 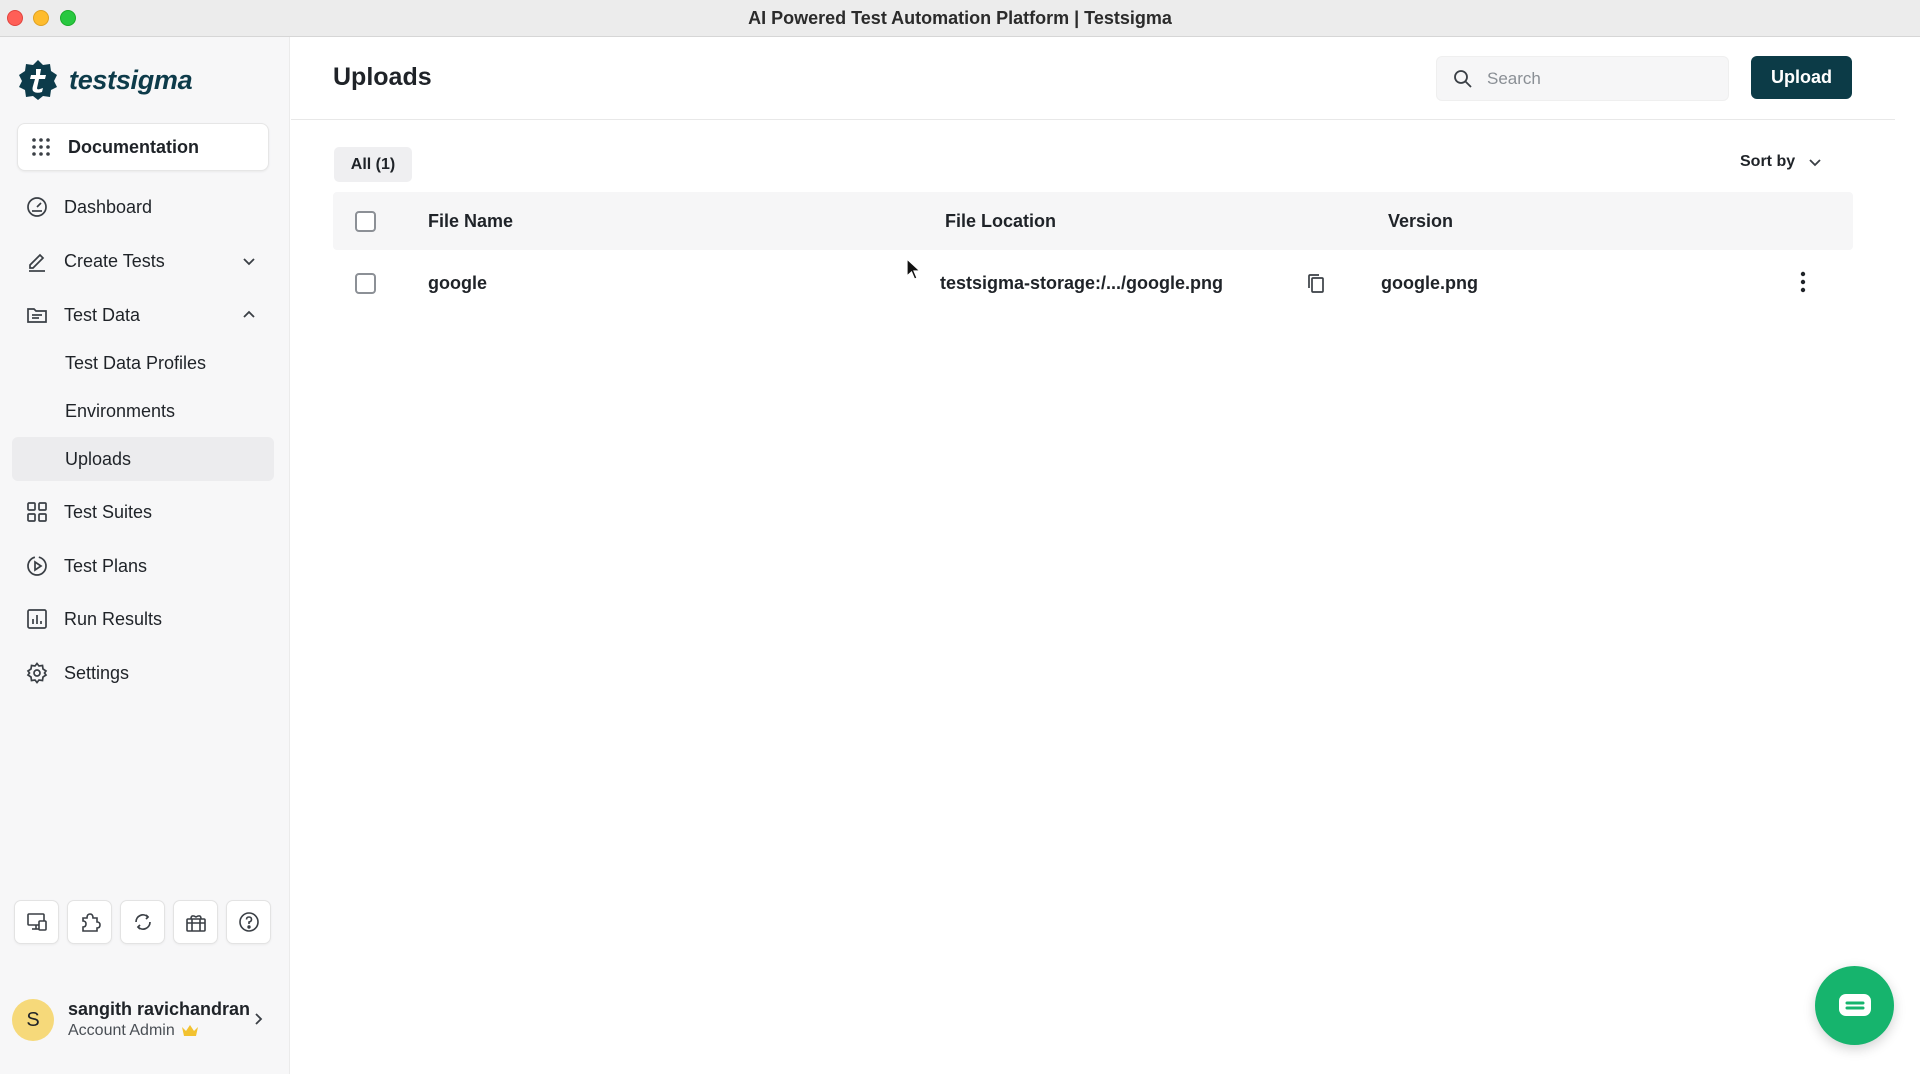 What do you see at coordinates (106, 565) in the screenshot?
I see `sidebar-item-label: Test Plans` at bounding box center [106, 565].